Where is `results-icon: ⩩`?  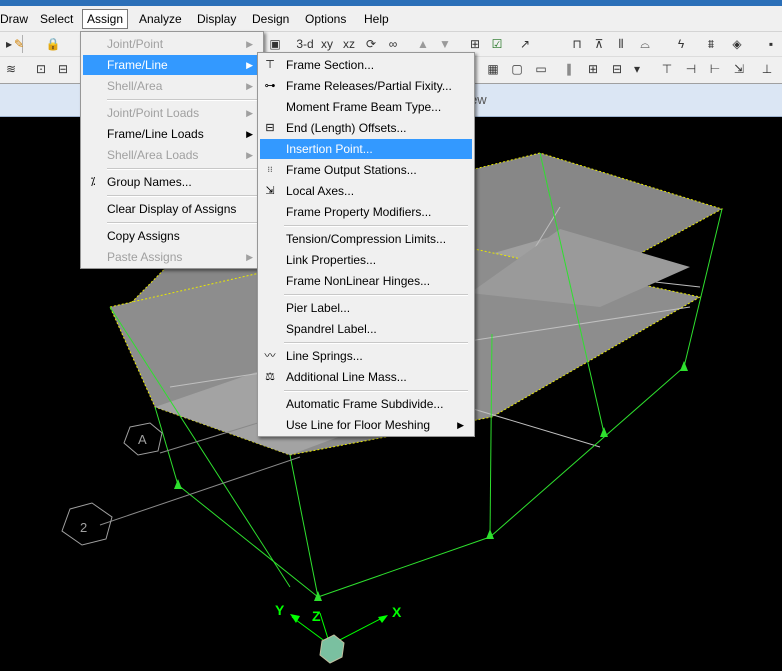 results-icon: ⩩ is located at coordinates (711, 44).